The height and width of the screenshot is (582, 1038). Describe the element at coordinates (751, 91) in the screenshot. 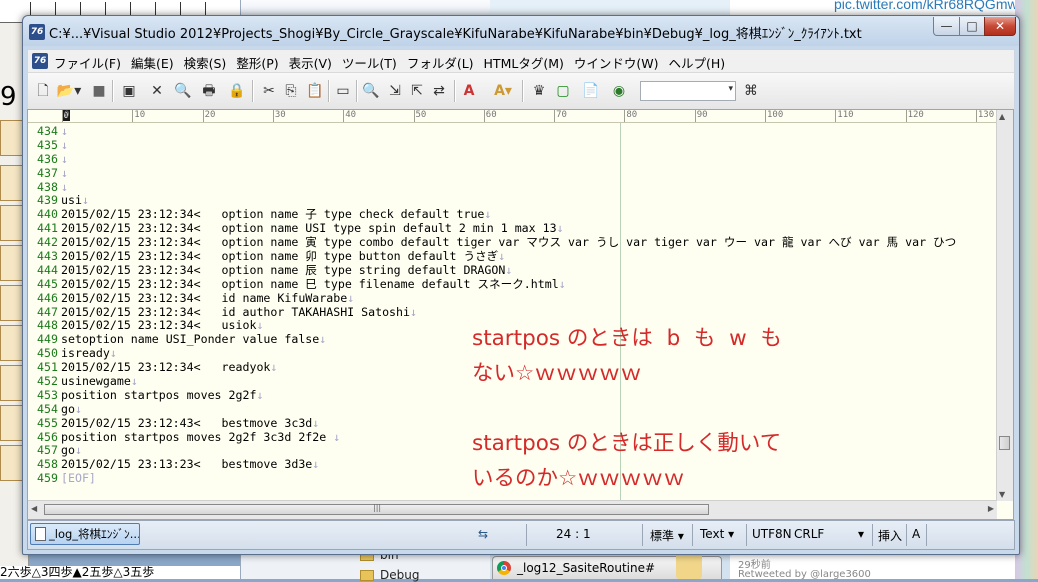

I see `binoculars-icon: ⌘` at that location.